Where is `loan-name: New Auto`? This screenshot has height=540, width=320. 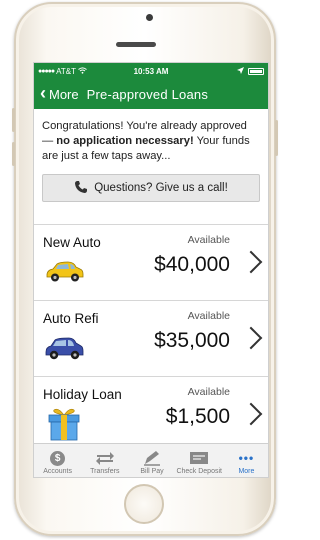
loan-name: New Auto is located at coordinates (72, 242).